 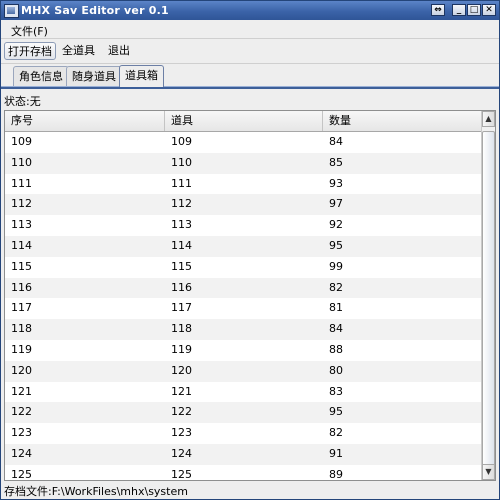 What do you see at coordinates (336, 162) in the screenshot?
I see `cell-quantity: 85` at bounding box center [336, 162].